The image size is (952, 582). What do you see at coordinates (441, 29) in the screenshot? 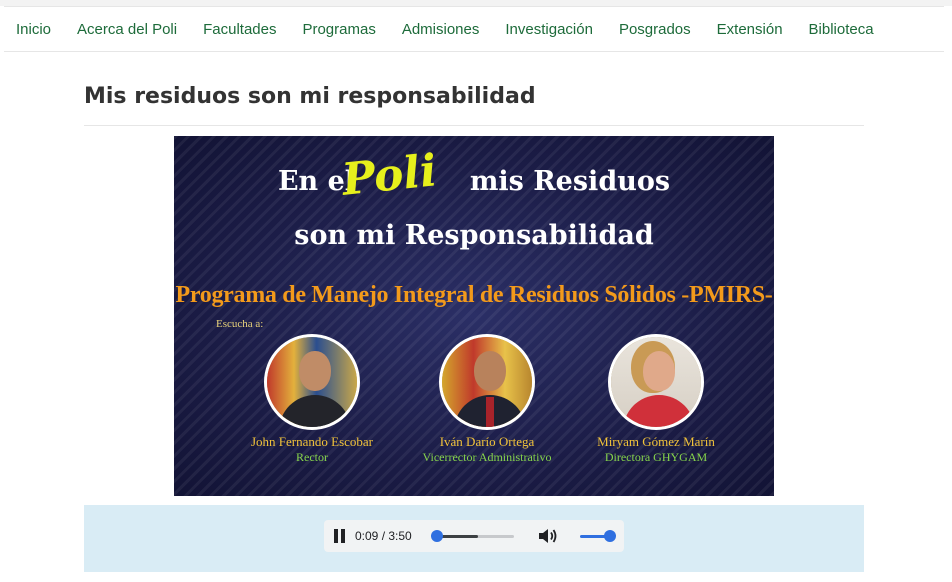
I see `nav-link-admisiones: Admisiones` at bounding box center [441, 29].